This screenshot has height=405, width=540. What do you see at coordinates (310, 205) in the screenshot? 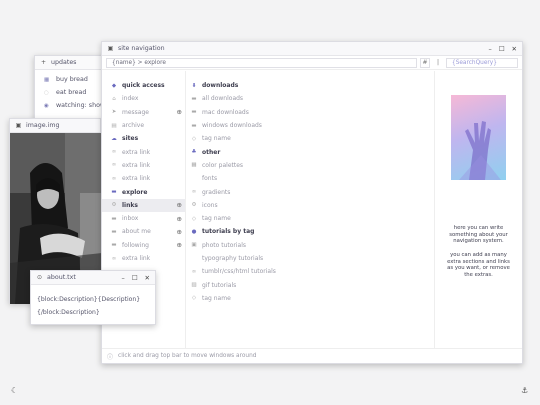
I see `nav-item-icons: ⚙ icons` at bounding box center [310, 205].